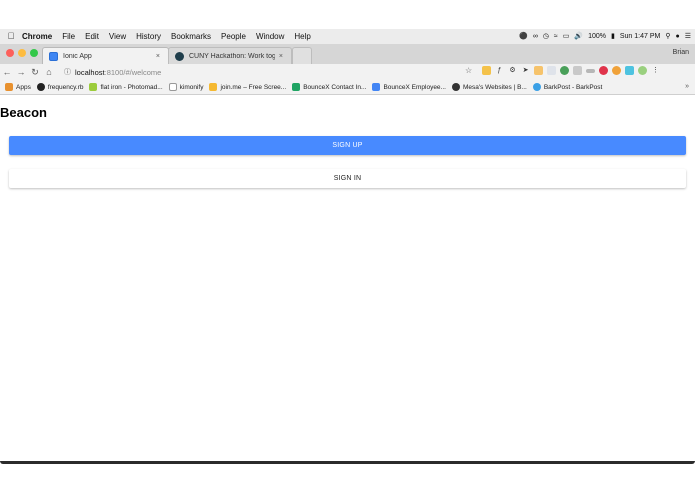 The image size is (695, 494). I want to click on tab-cuny-hackathon: CUNY Hackathon: Work togeth ×, so click(230, 55).